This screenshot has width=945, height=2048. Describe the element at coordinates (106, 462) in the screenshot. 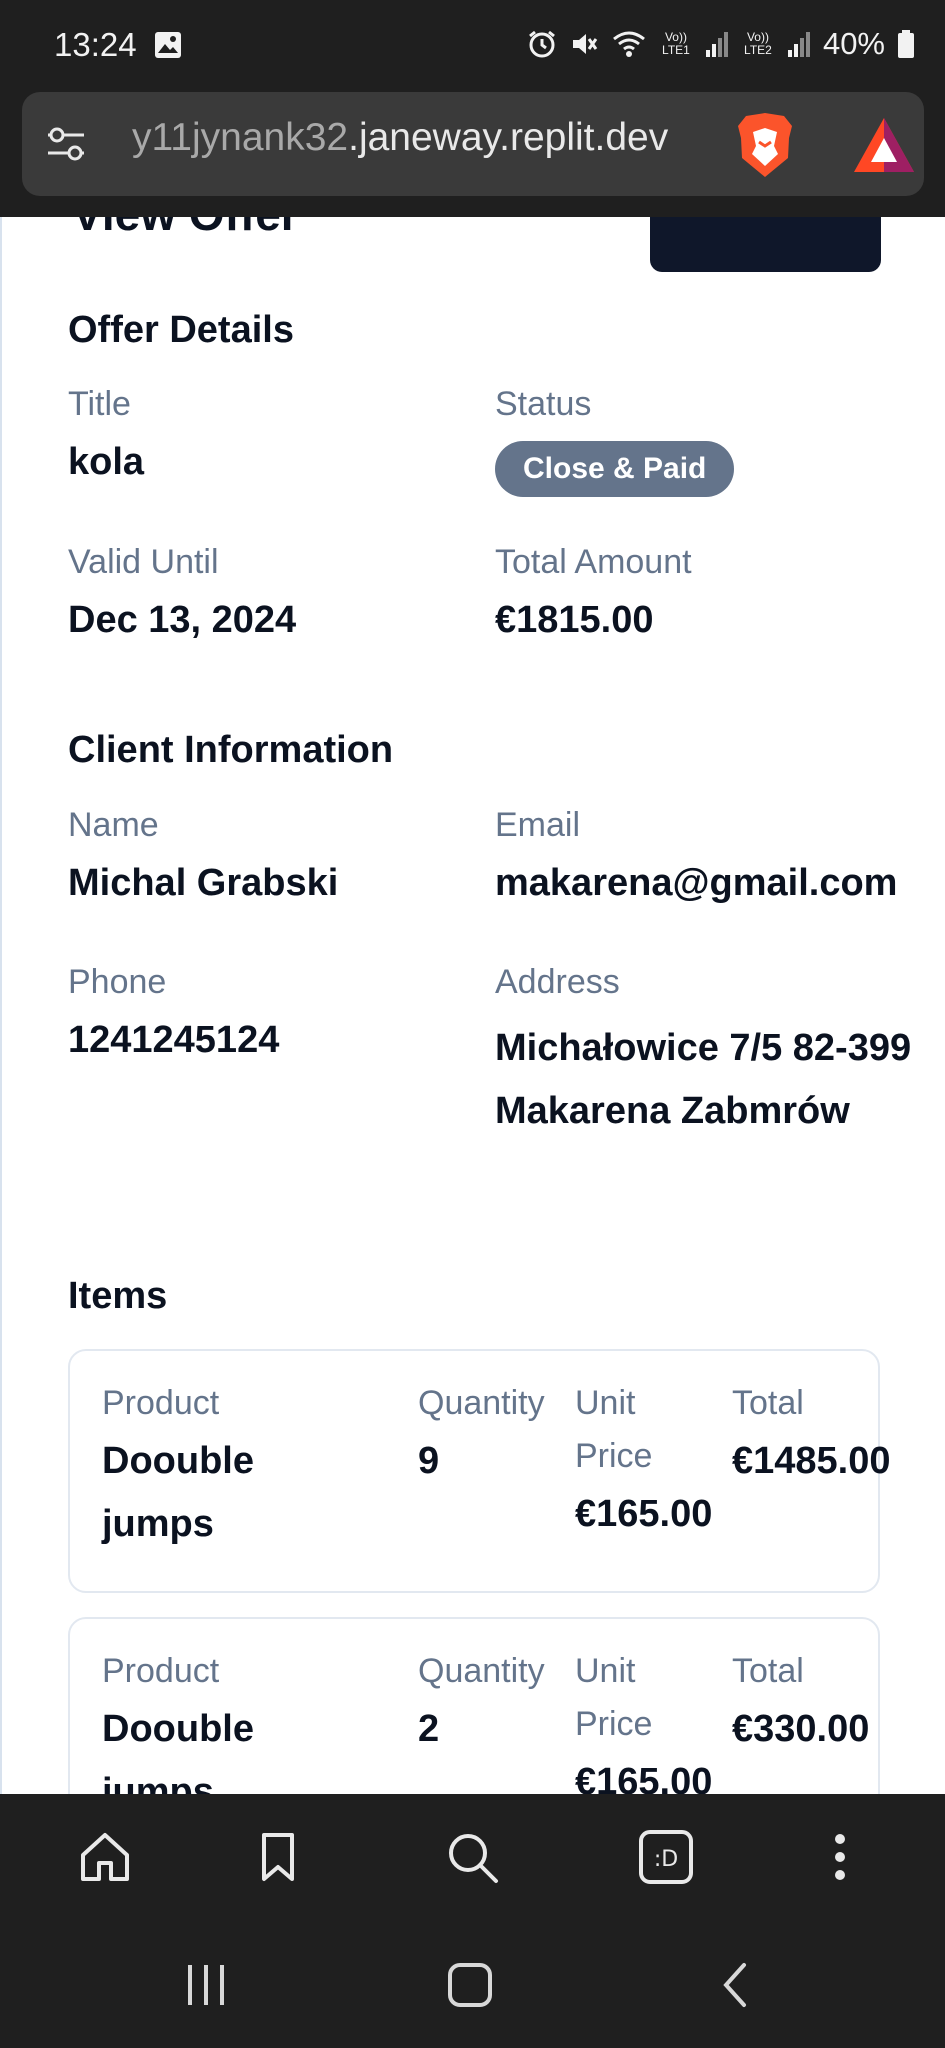

I see `title-value: kola` at that location.